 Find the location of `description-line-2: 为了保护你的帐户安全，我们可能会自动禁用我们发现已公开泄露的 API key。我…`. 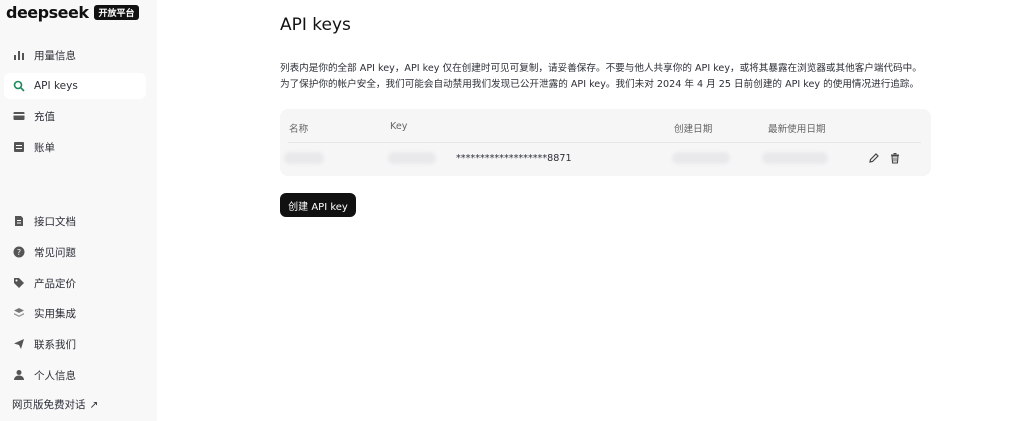

description-line-2: 为了保护你的帐户安全，我们可能会自动禁用我们发现已公开泄露的 API key。我… is located at coordinates (600, 84).